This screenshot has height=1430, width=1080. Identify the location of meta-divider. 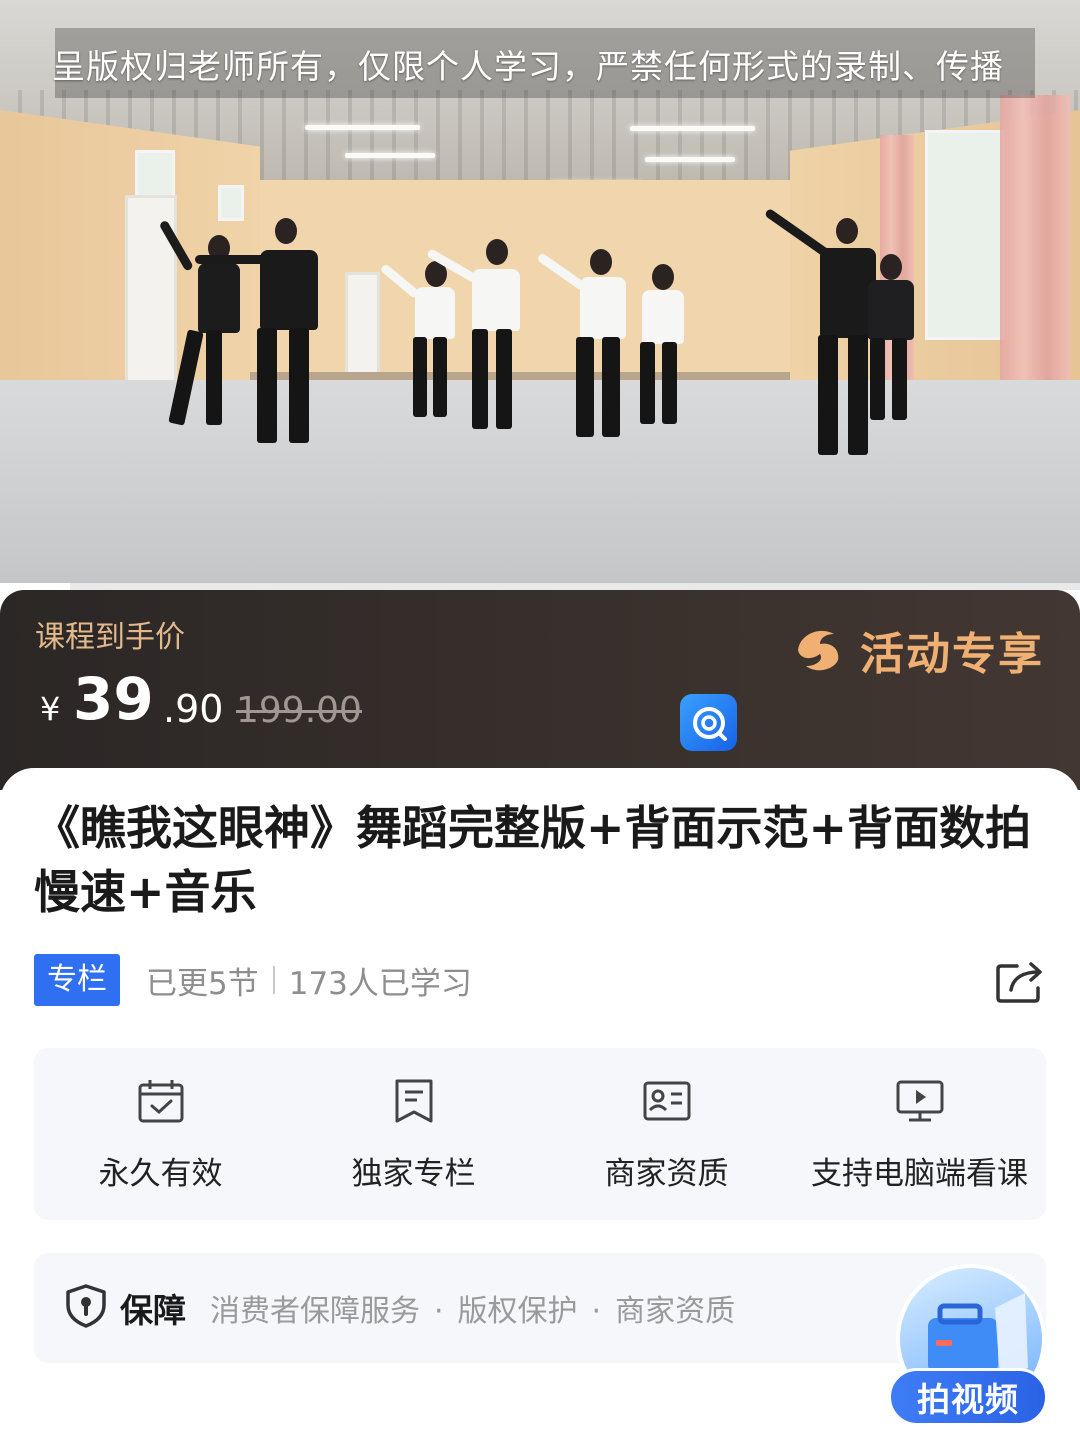
(273, 980).